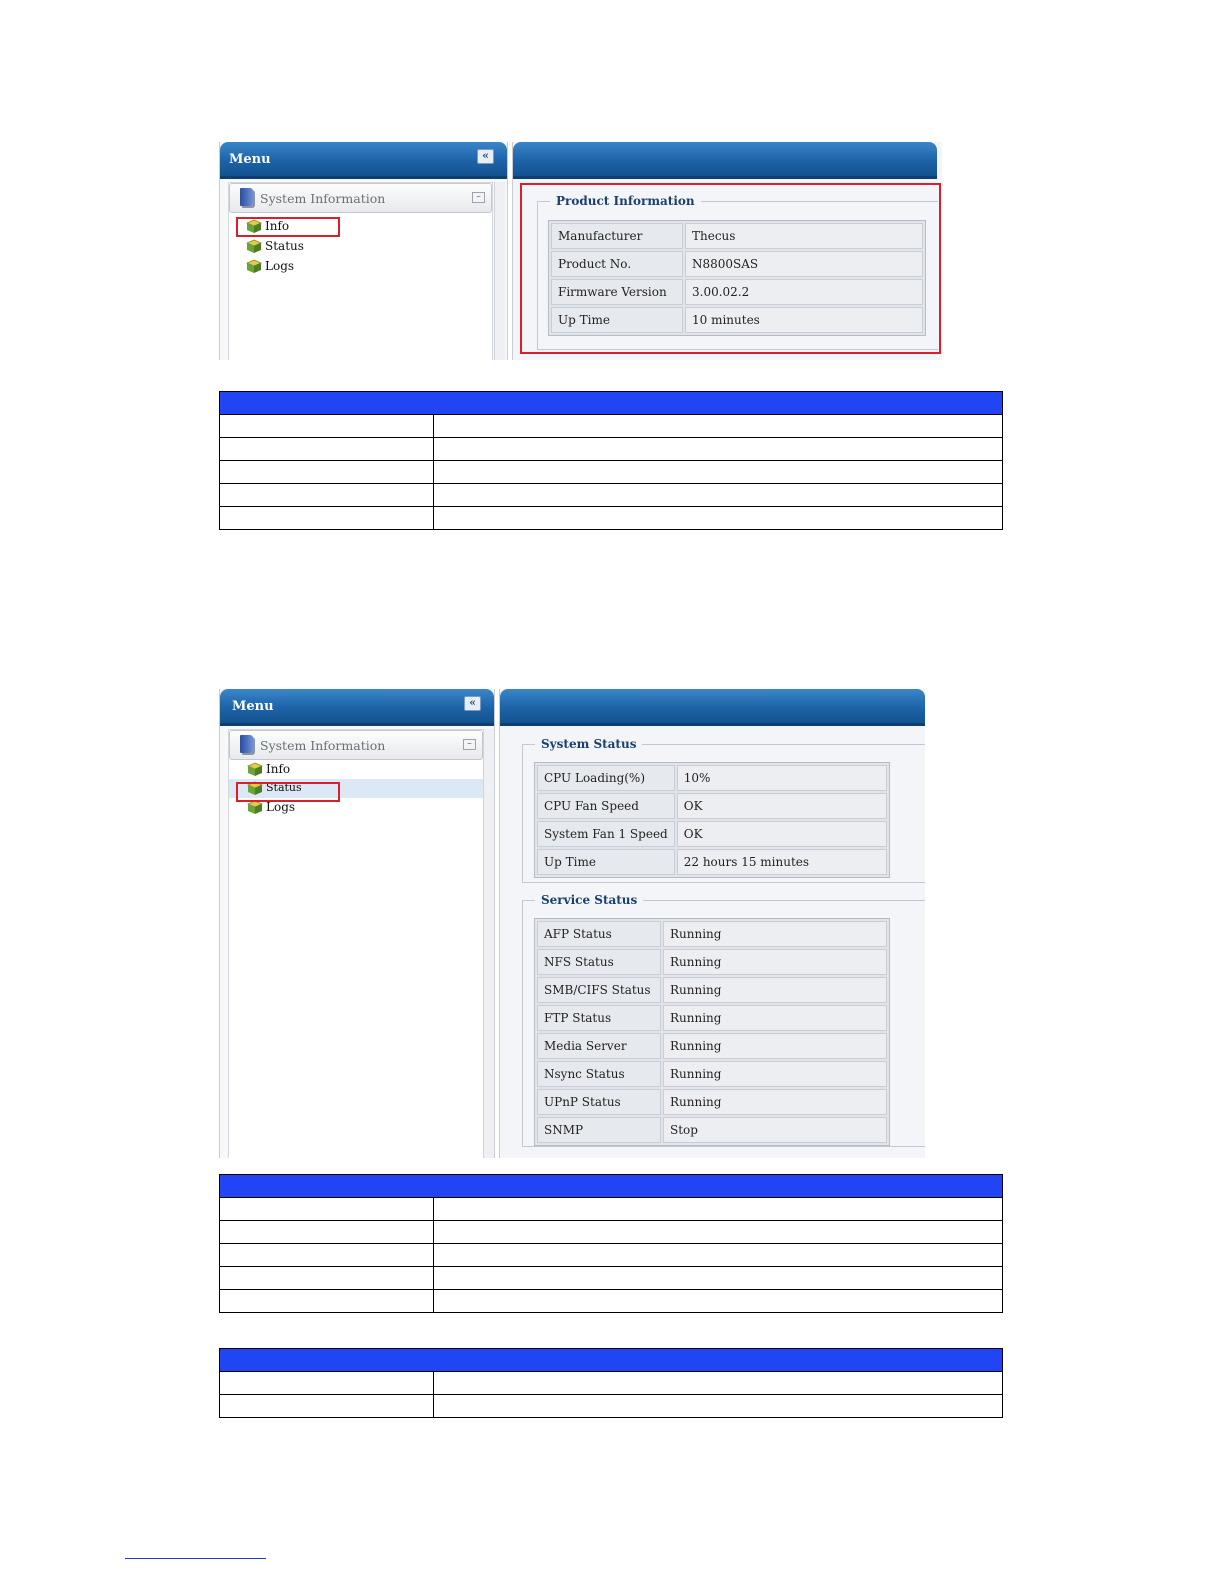  I want to click on menu-header: Menu «, so click(357, 707).